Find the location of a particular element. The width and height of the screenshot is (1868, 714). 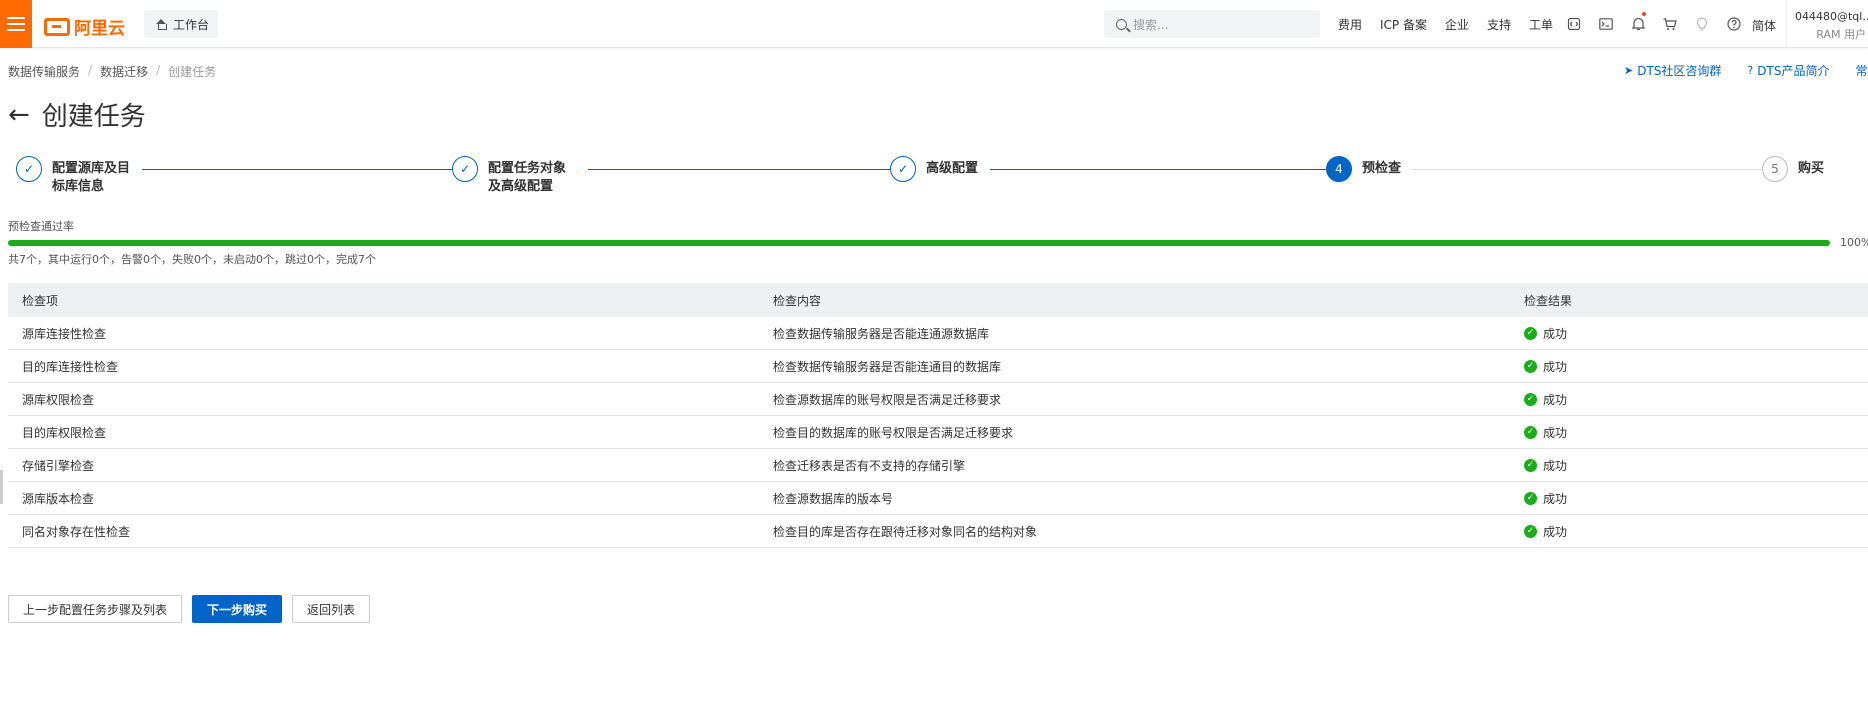

table-row: 源库权限检查 检查源数据库的账号权限是否满足迁移要求 ✓ 成功 is located at coordinates (938, 399).